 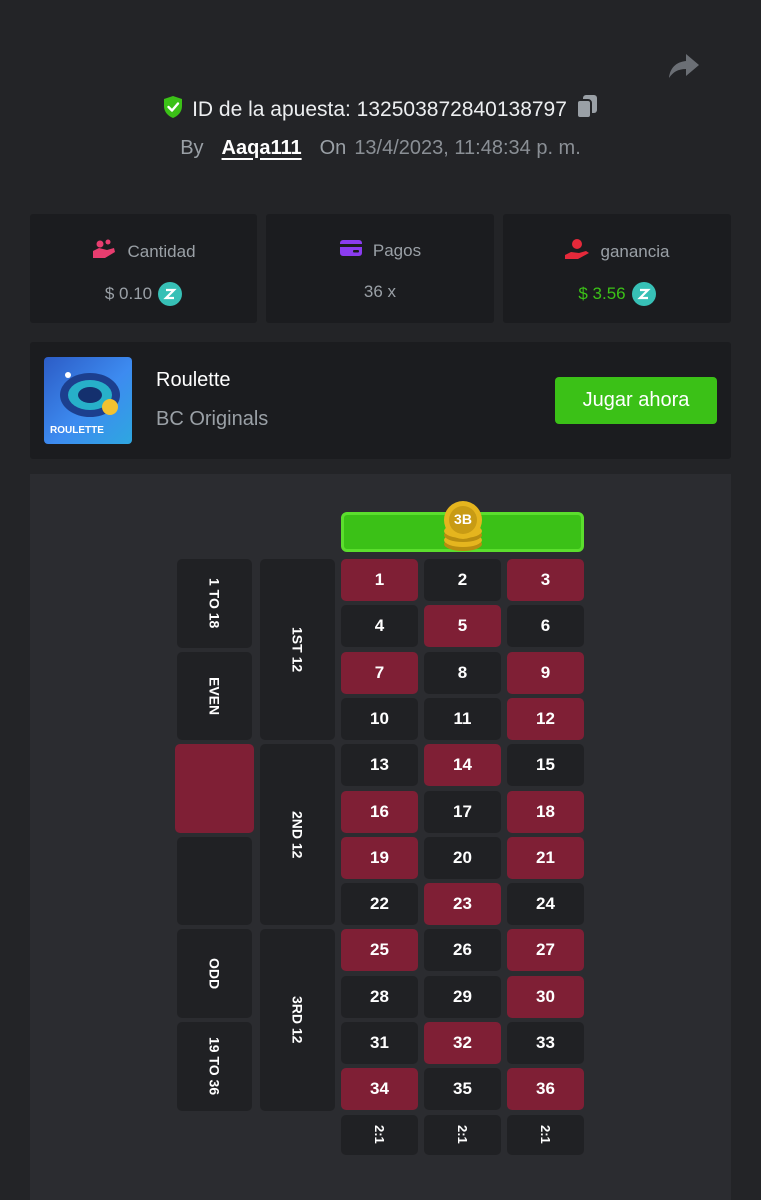 I want to click on number-cell: 24, so click(x=545, y=904).